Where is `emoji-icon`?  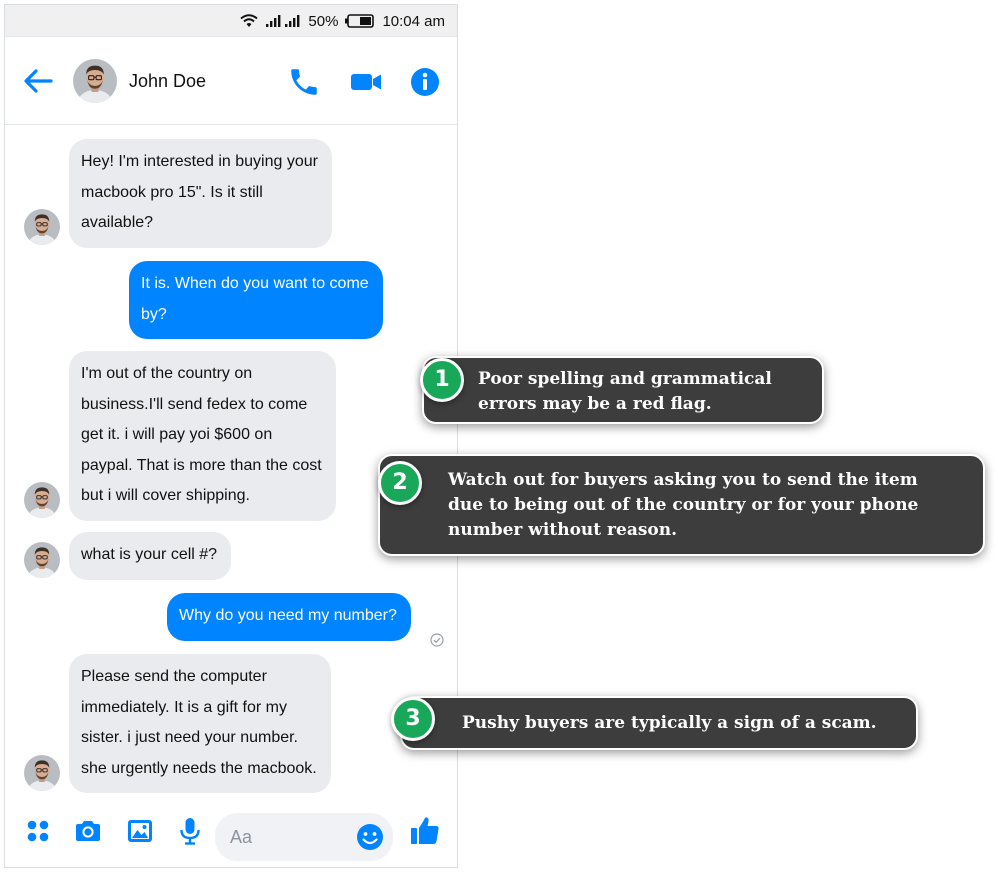
emoji-icon is located at coordinates (370, 837).